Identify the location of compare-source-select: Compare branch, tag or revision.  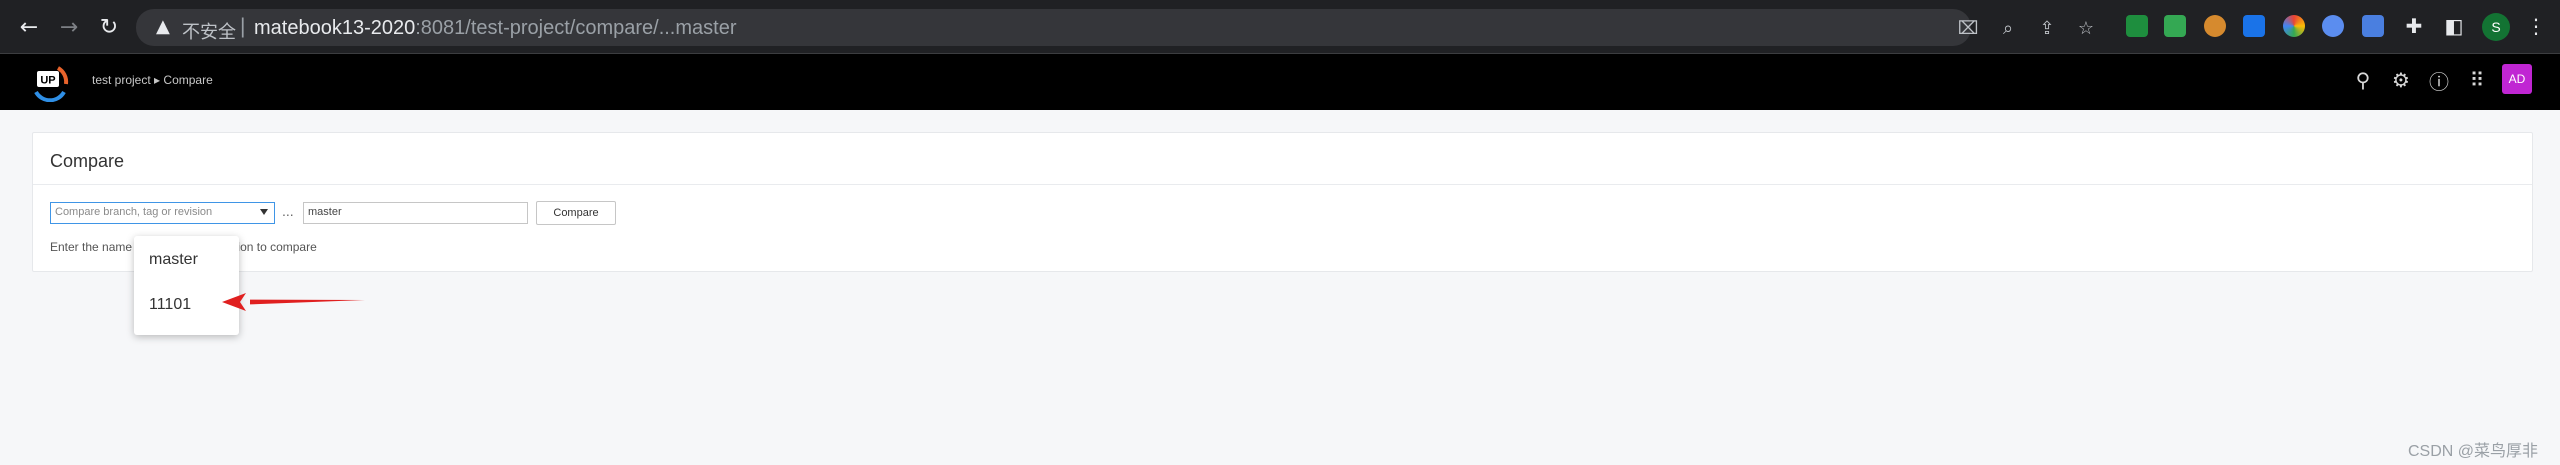
(162, 213).